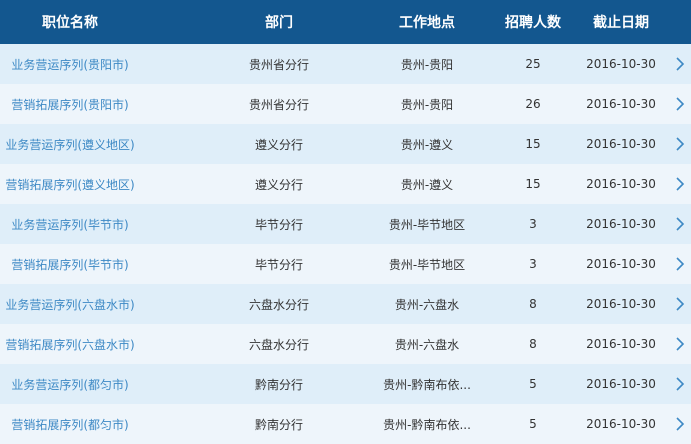 The image size is (691, 444). I want to click on job-title-link: 业务营运序列(遵义地区), so click(70, 144).